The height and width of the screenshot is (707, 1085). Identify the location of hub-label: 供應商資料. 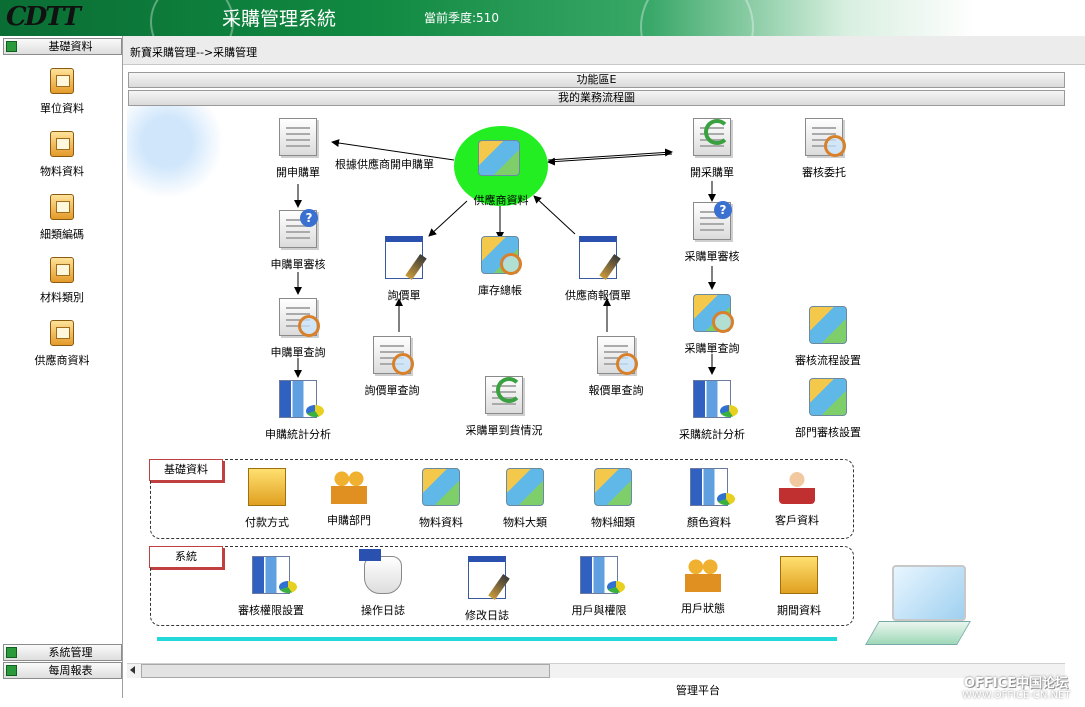
(501, 200).